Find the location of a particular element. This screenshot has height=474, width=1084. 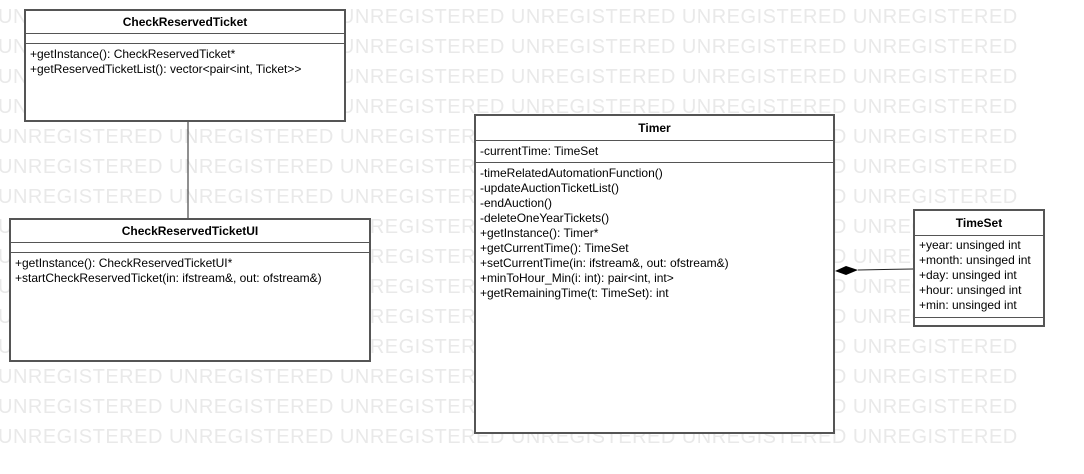

operation: +getRemainingTime(t: TimeSet): int is located at coordinates (574, 293).